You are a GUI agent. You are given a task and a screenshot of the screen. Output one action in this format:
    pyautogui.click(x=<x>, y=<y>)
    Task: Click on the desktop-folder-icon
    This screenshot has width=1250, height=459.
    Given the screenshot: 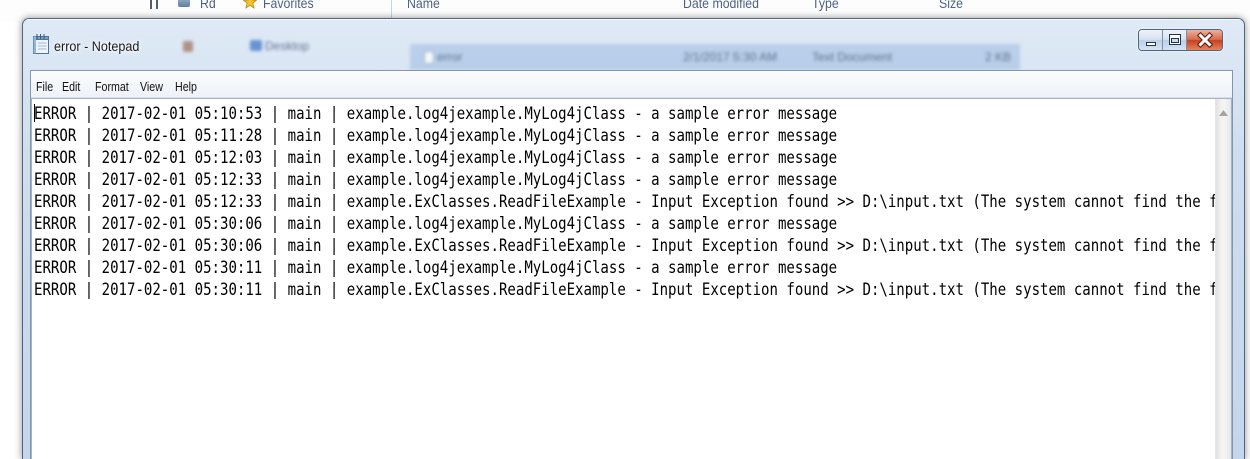 What is the action you would take?
    pyautogui.click(x=256, y=45)
    